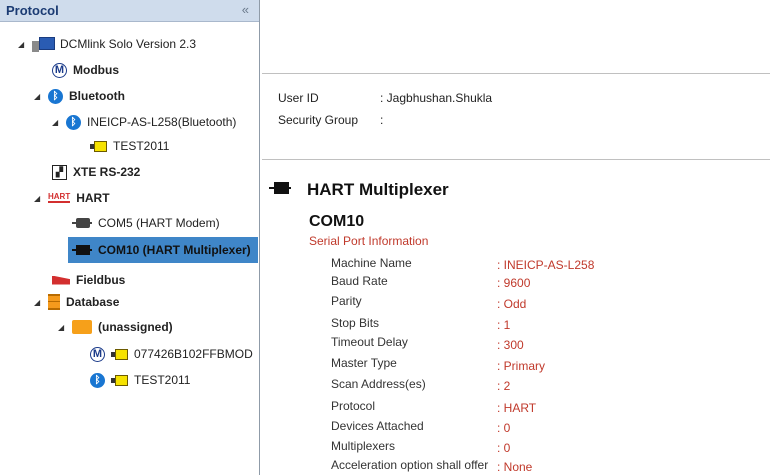  Describe the element at coordinates (436, 98) in the screenshot. I see `user-id-value: : Jagbhushan.Shukla` at that location.